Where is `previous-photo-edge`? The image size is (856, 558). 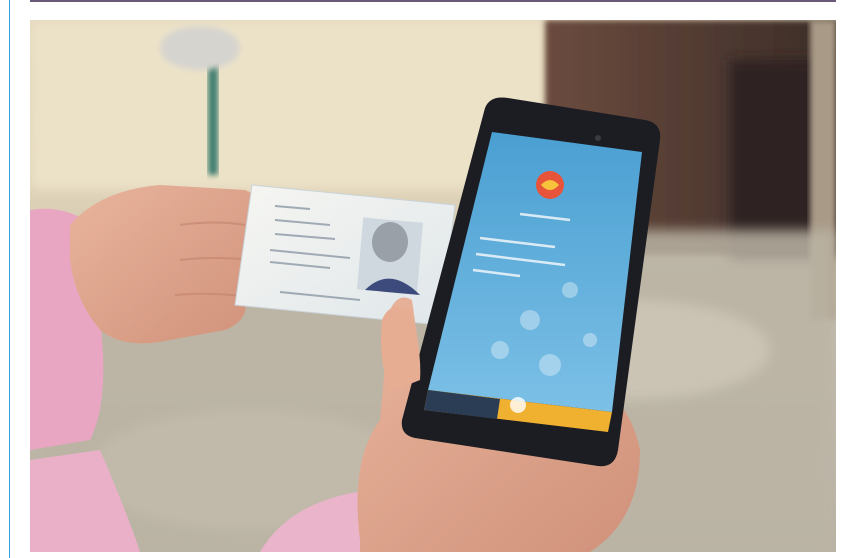
previous-photo-edge is located at coordinates (433, 1).